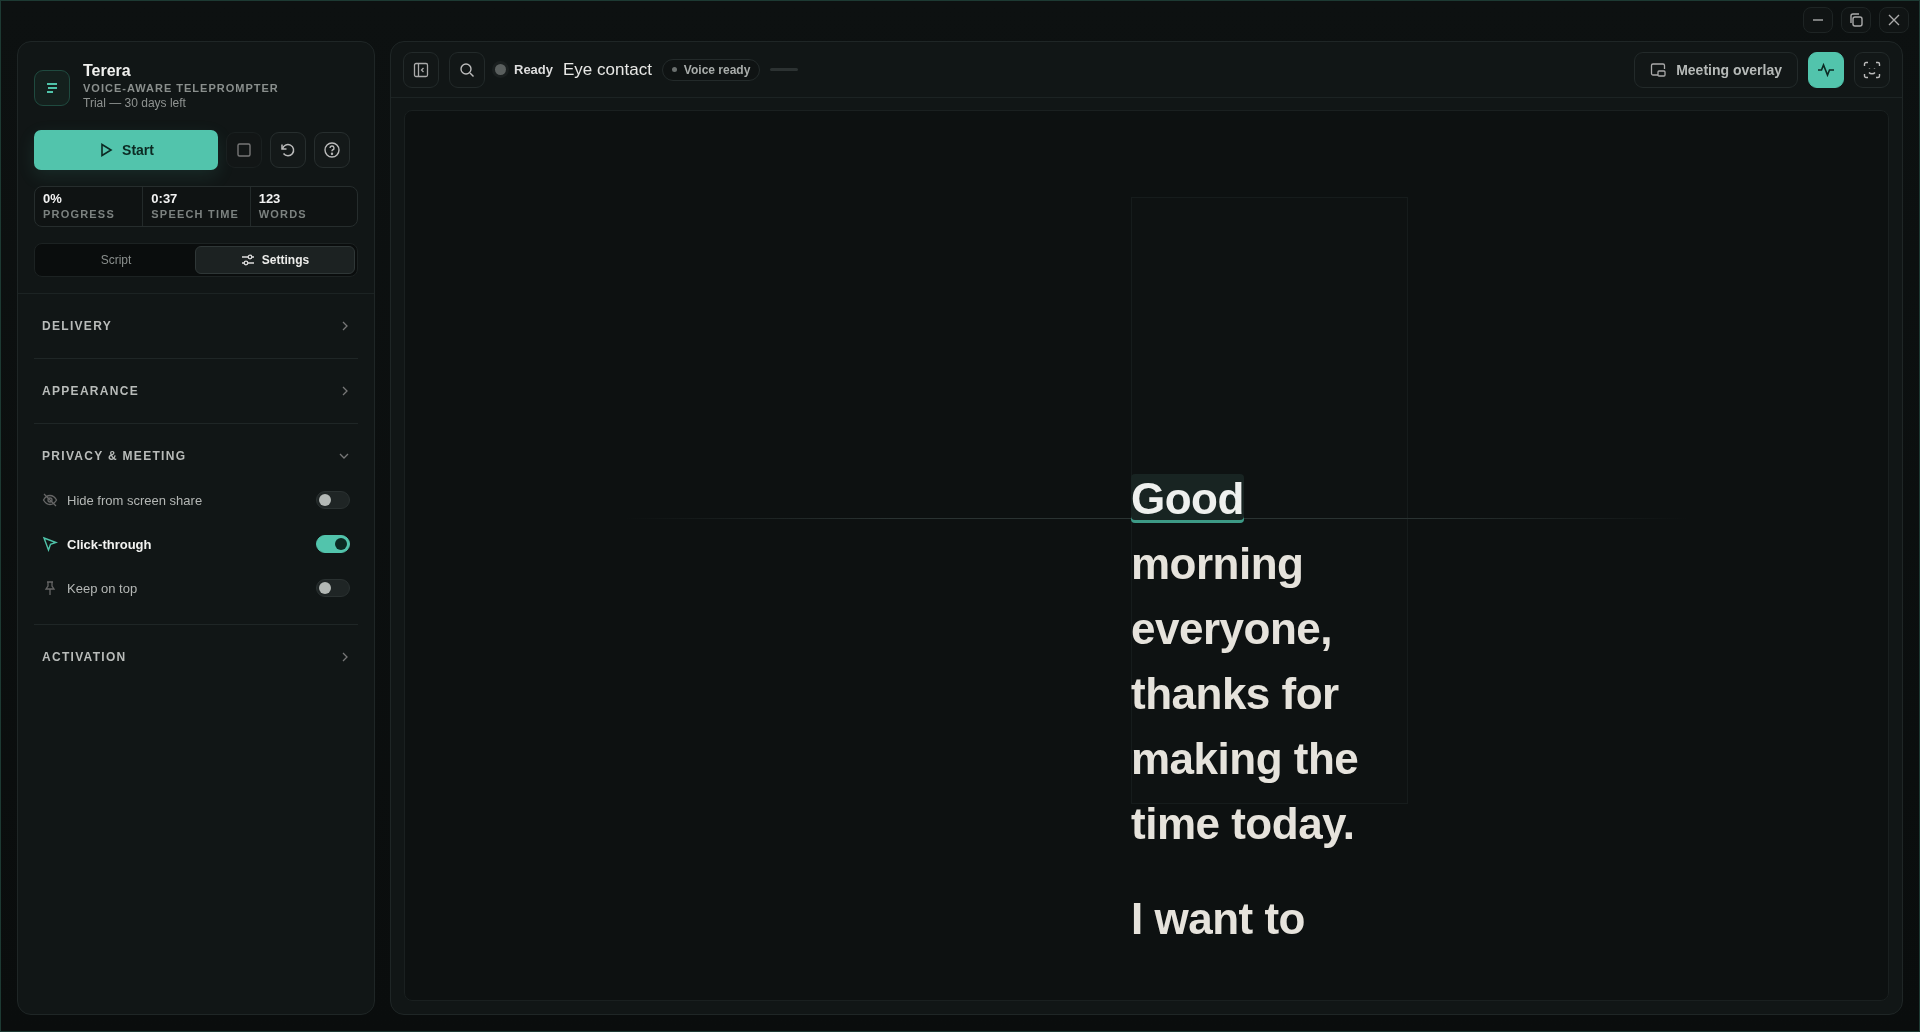 The height and width of the screenshot is (1032, 1920). Describe the element at coordinates (1231, 628) in the screenshot. I see `script-word: everyone,` at that location.